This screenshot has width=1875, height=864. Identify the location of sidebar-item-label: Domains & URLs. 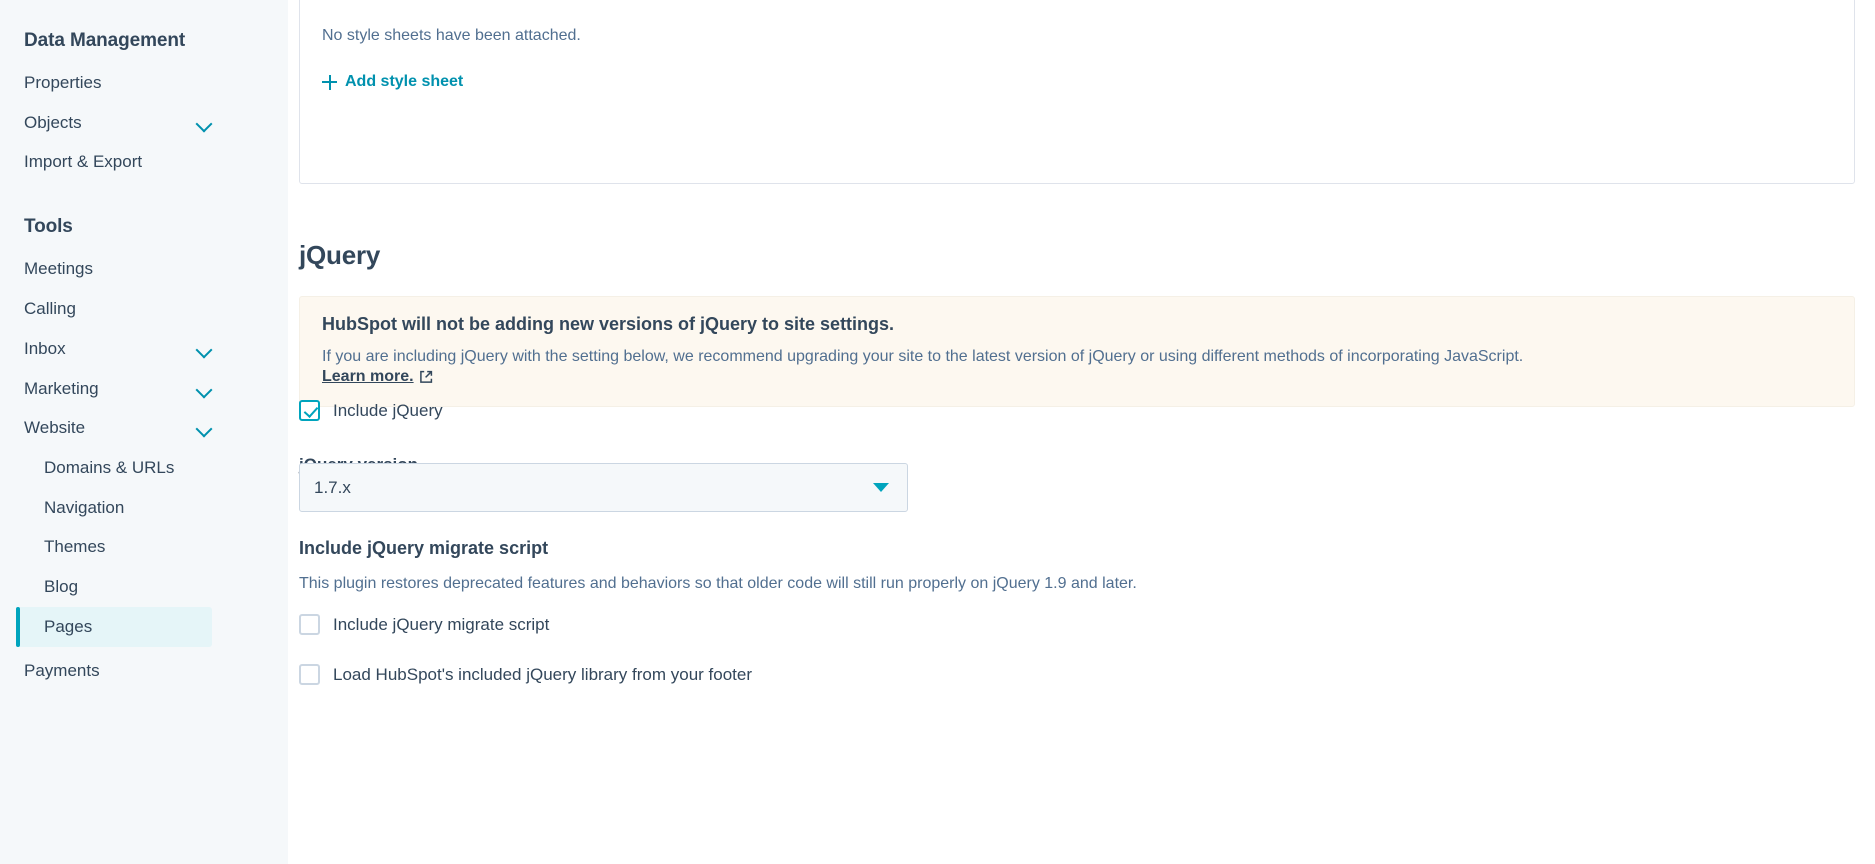
(109, 467).